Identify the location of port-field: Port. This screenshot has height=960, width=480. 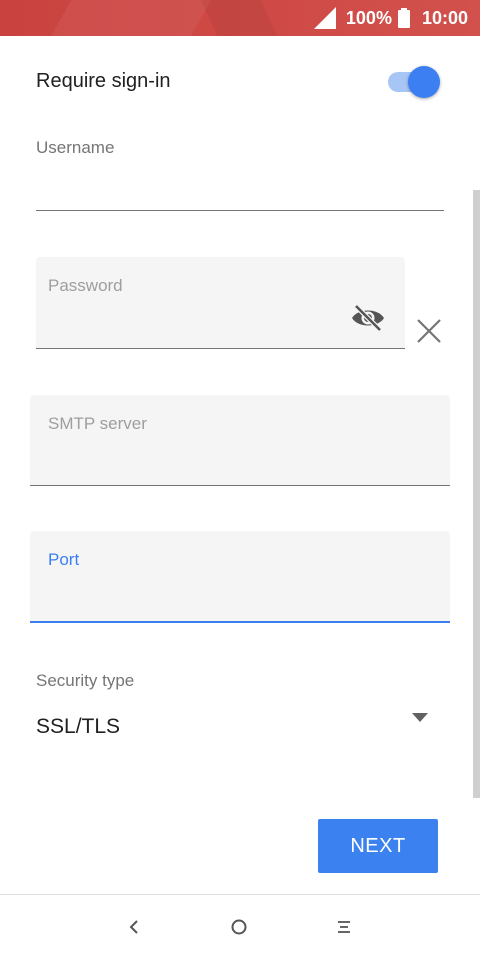
(240, 577).